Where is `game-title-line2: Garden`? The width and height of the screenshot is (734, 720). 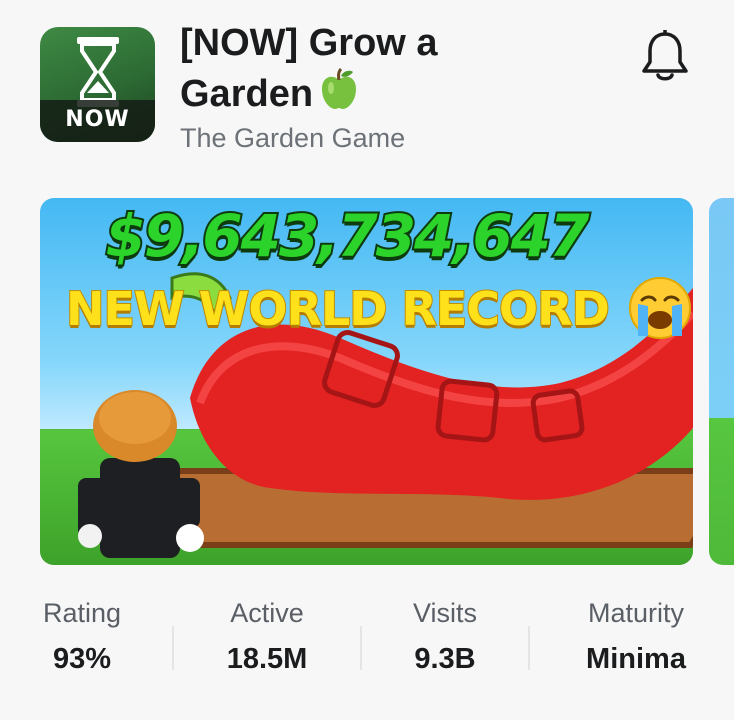
game-title-line2: Garden is located at coordinates (247, 94).